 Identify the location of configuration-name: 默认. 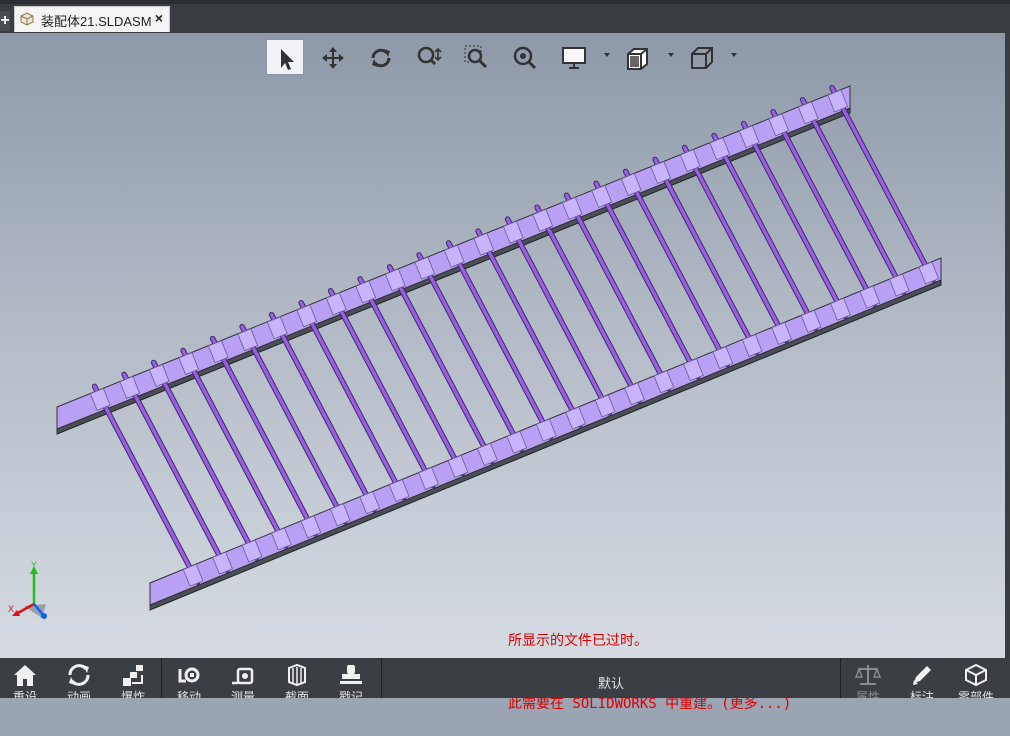
(611, 682).